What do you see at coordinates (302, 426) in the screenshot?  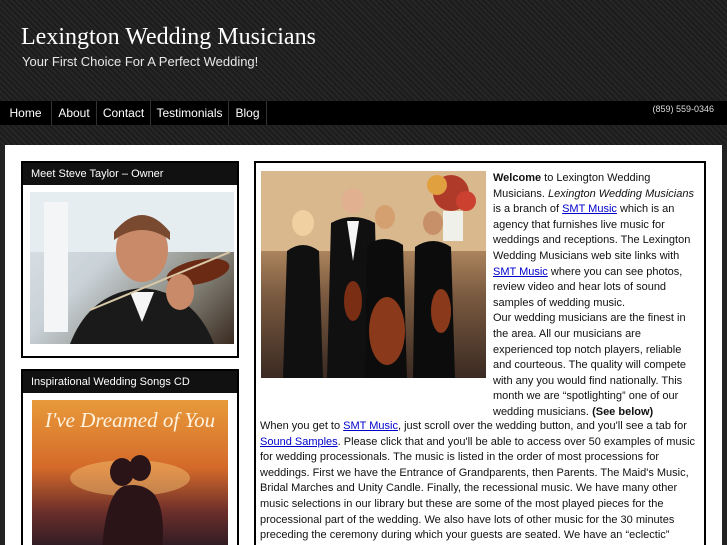 I see `body-text-1: When you get to` at bounding box center [302, 426].